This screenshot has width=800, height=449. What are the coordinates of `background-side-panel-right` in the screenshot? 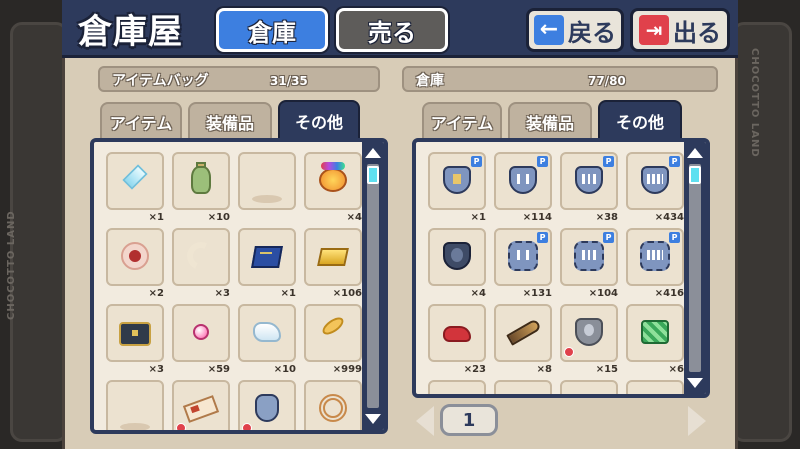 It's located at (762, 232).